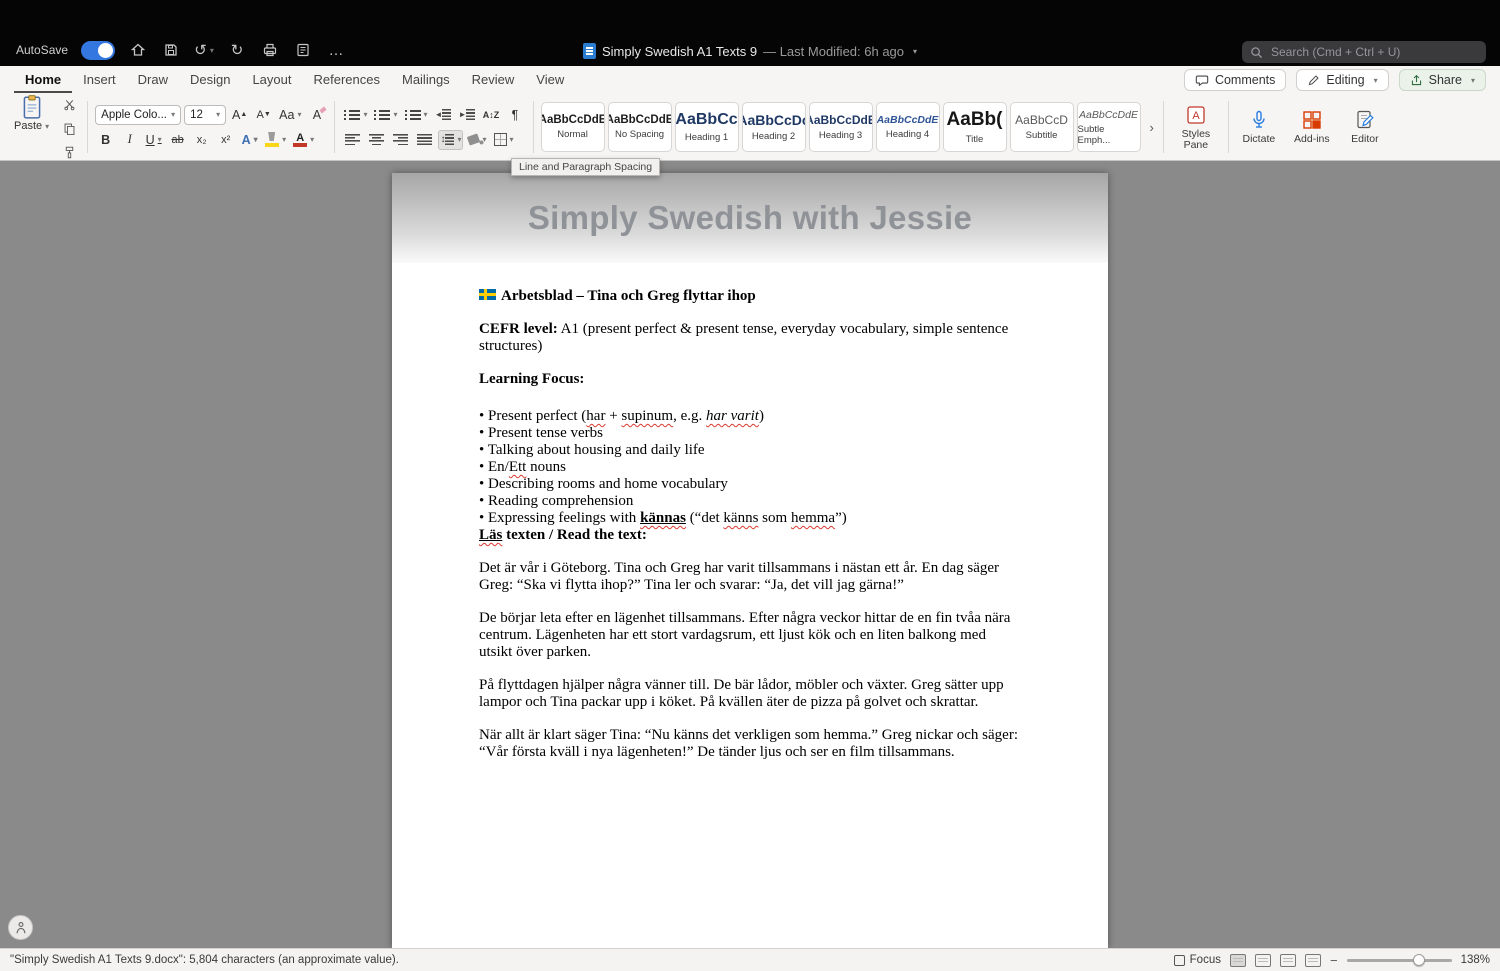 The width and height of the screenshot is (1500, 971). I want to click on web-layout-view-button, so click(1262, 960).